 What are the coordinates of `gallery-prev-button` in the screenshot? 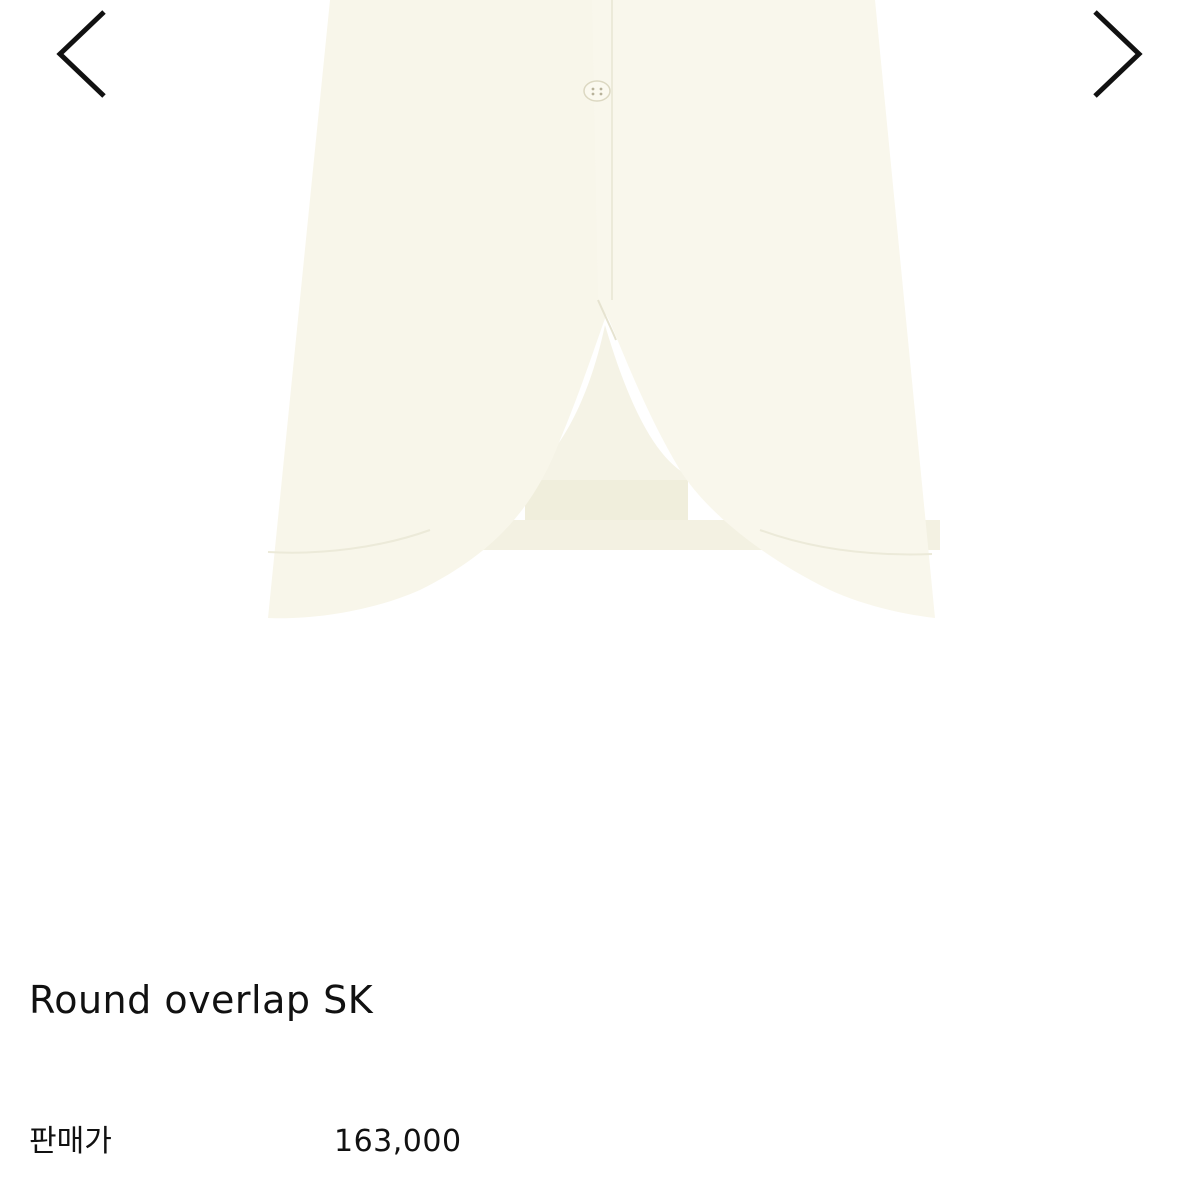 It's located at (100, 60).